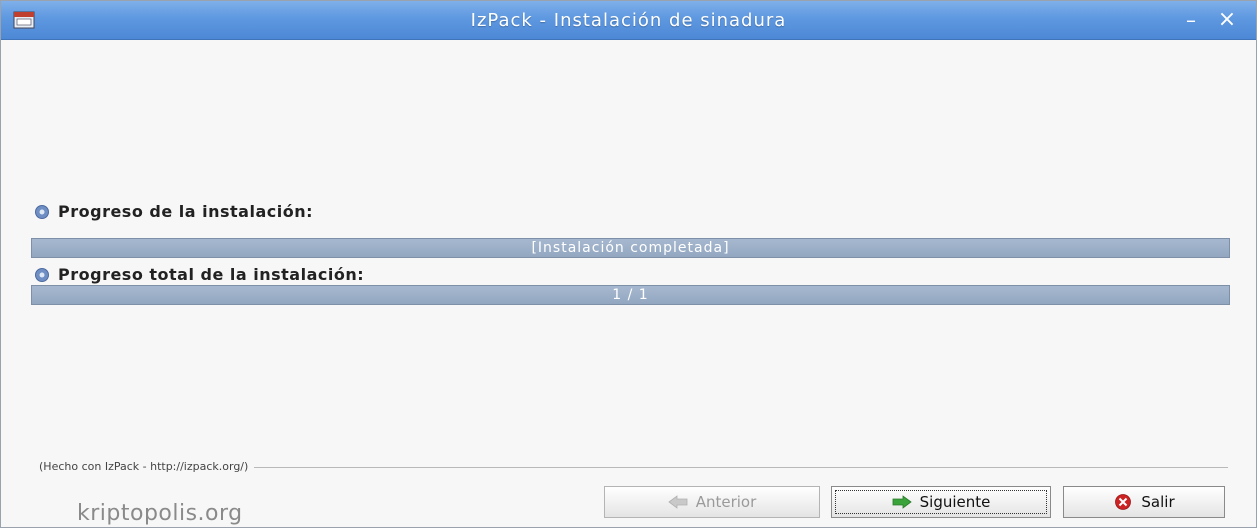 The image size is (1257, 528). What do you see at coordinates (1158, 502) in the screenshot?
I see `exit-button-label: Salir` at bounding box center [1158, 502].